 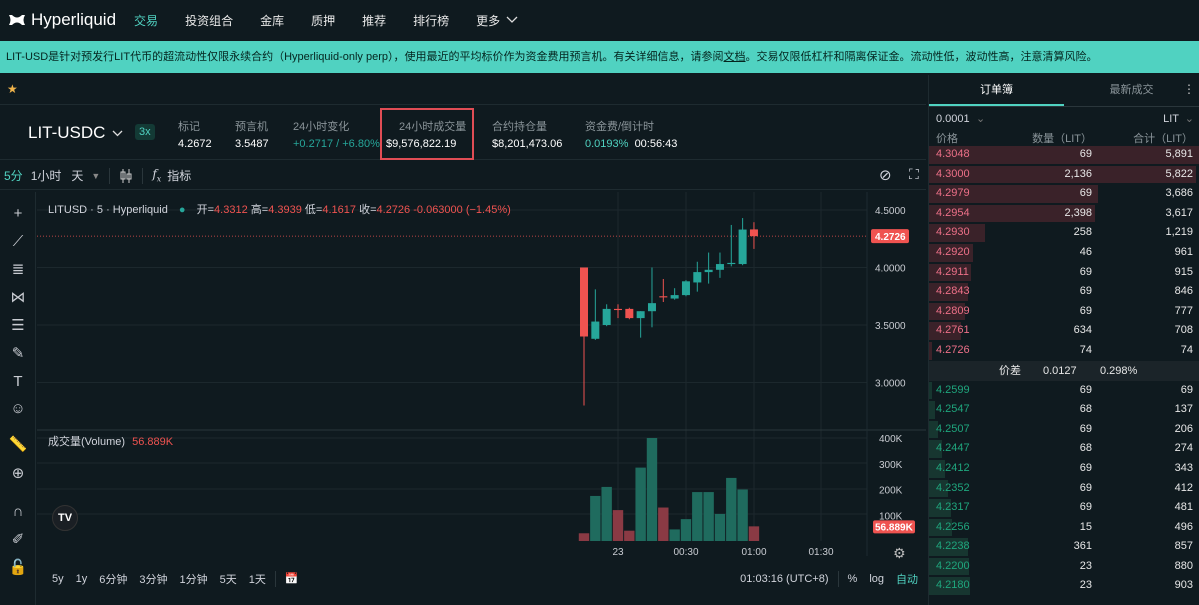 What do you see at coordinates (1064, 214) in the screenshot?
I see `ask-row: 4.2954 2,398 3,617` at bounding box center [1064, 214].